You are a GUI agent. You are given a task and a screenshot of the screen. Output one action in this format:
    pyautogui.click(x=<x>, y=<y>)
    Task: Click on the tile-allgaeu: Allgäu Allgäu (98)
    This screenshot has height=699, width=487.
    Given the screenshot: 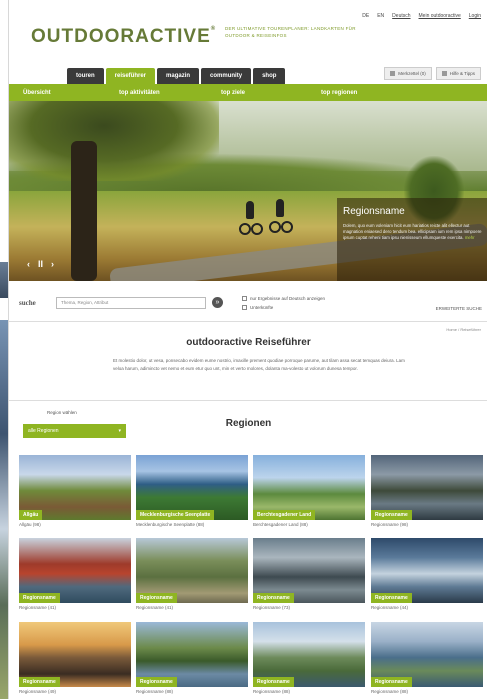 What is the action you would take?
    pyautogui.click(x=75, y=491)
    